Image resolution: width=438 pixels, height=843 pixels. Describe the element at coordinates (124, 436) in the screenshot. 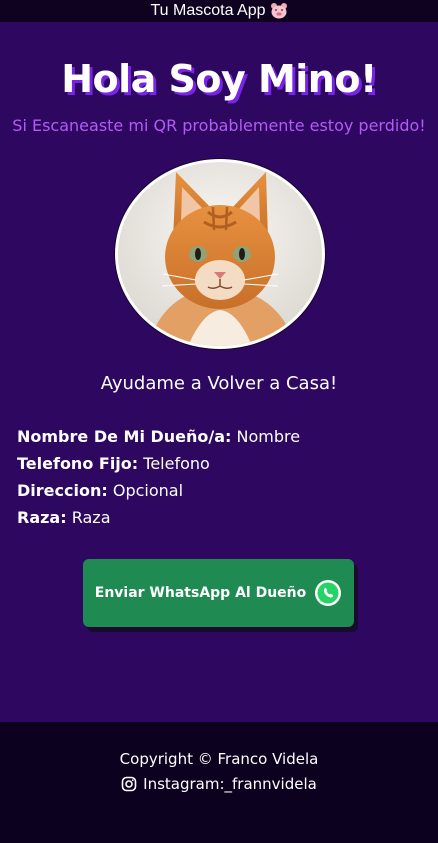

I see `owner-name-label: Nombre De Mi Dueño/a:` at that location.